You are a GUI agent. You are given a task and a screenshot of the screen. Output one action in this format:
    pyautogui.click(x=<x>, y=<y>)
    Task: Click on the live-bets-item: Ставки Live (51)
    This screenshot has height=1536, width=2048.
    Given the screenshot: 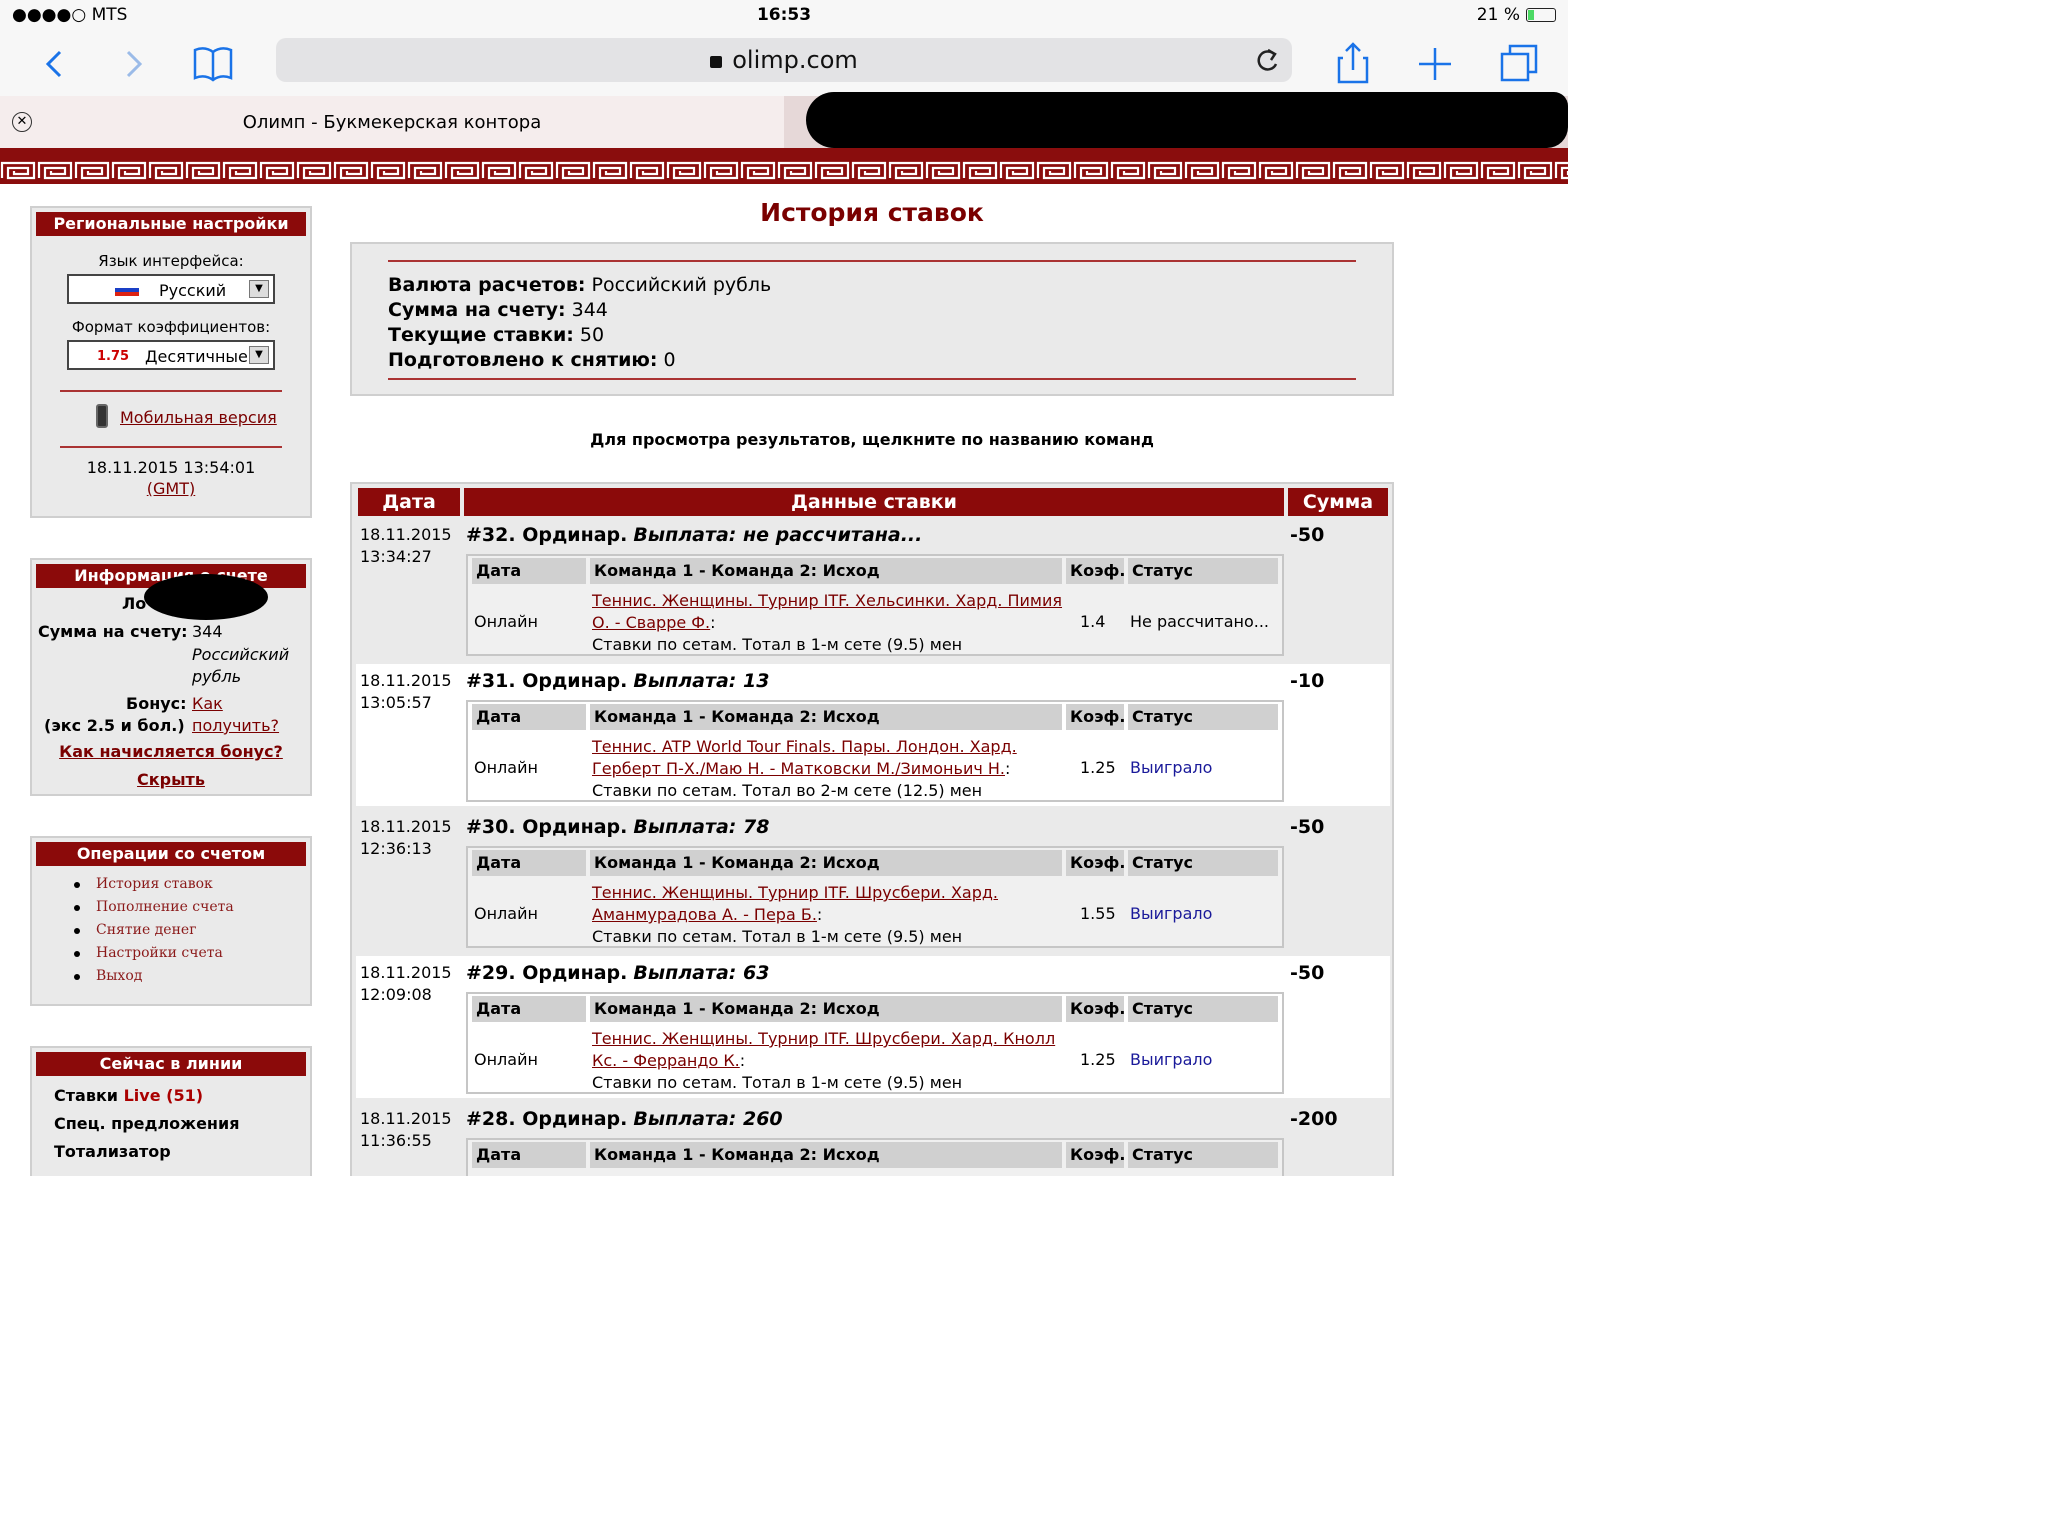 What is the action you would take?
    pyautogui.click(x=128, y=1095)
    